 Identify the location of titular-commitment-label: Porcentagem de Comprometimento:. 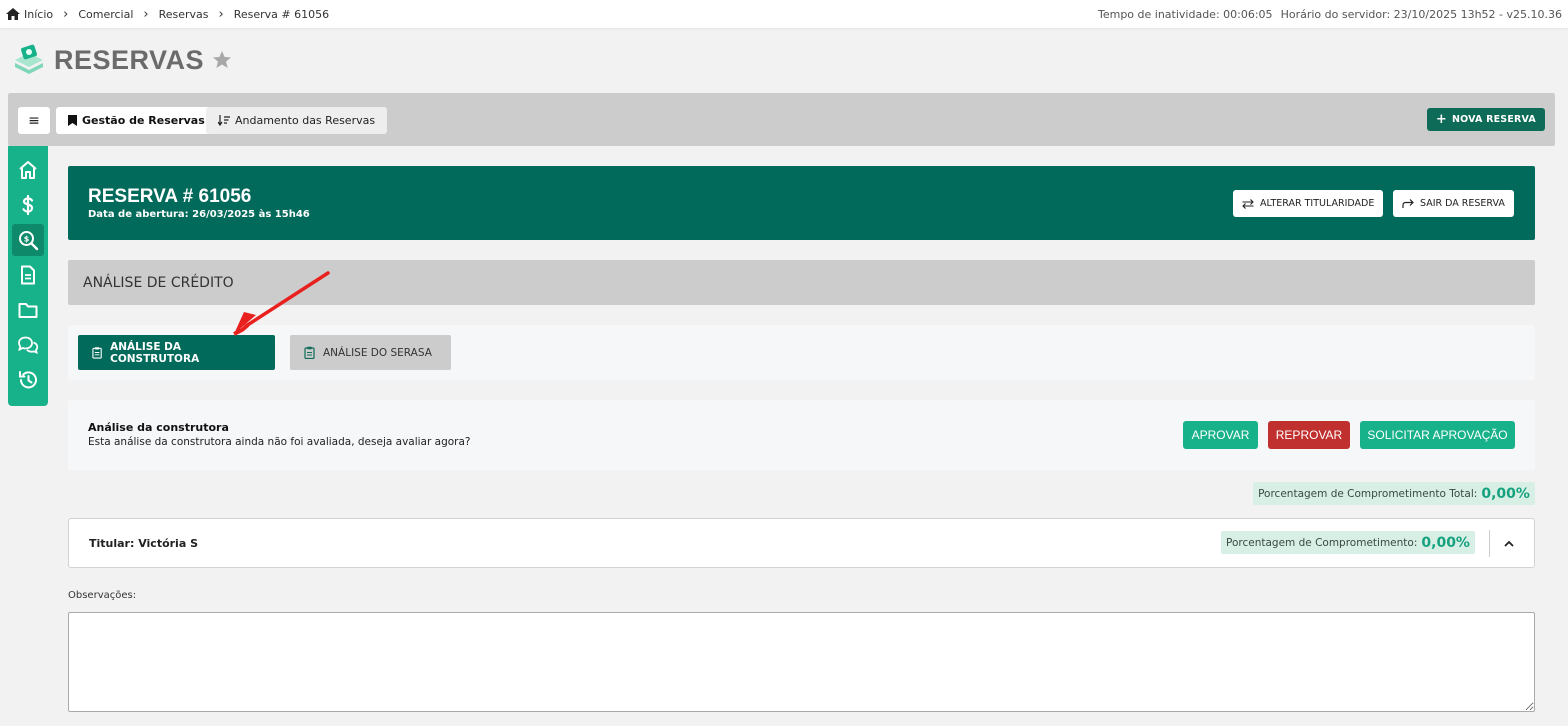
(1322, 542).